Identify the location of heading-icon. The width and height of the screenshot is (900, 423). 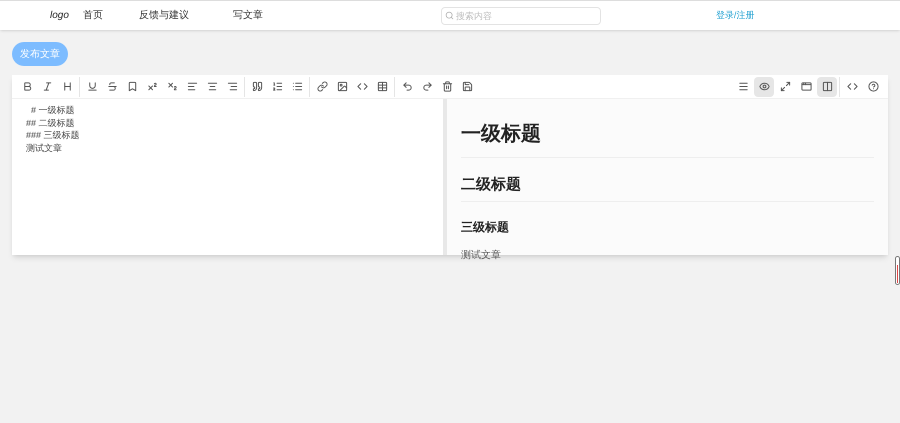
(67, 86).